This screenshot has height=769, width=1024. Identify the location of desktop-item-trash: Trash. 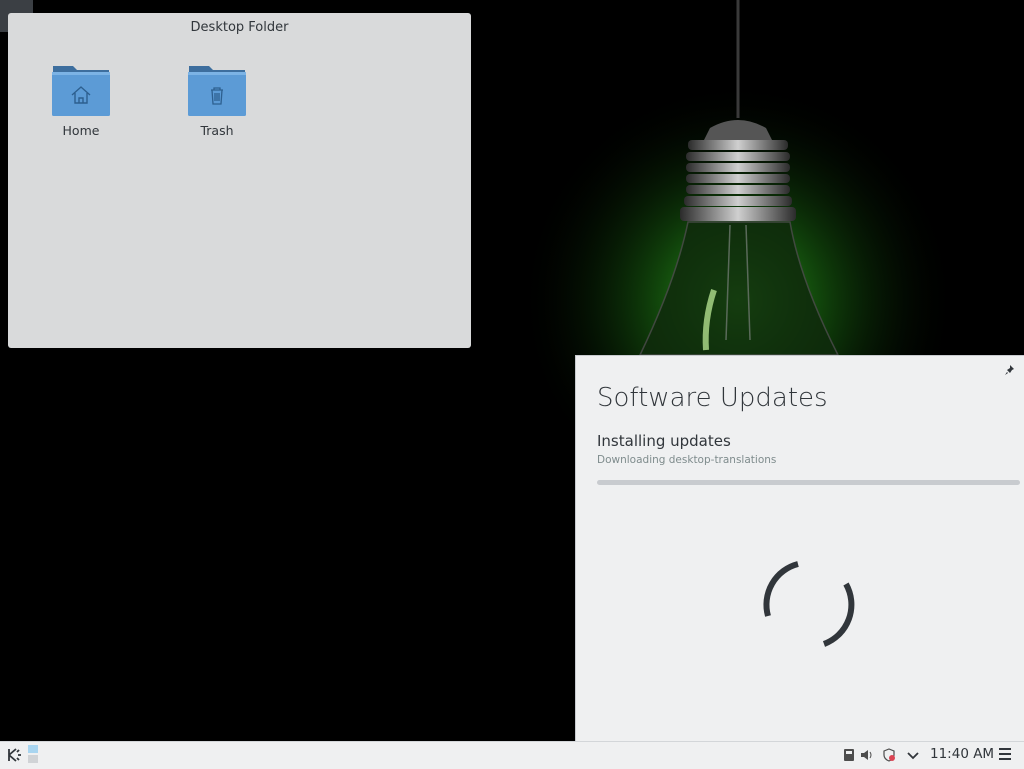
(217, 100).